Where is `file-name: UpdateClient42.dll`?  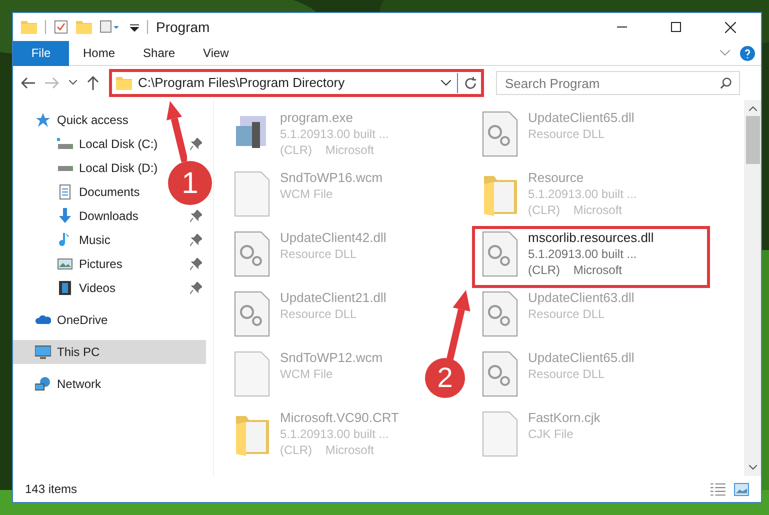
file-name: UpdateClient42.dll is located at coordinates (333, 238).